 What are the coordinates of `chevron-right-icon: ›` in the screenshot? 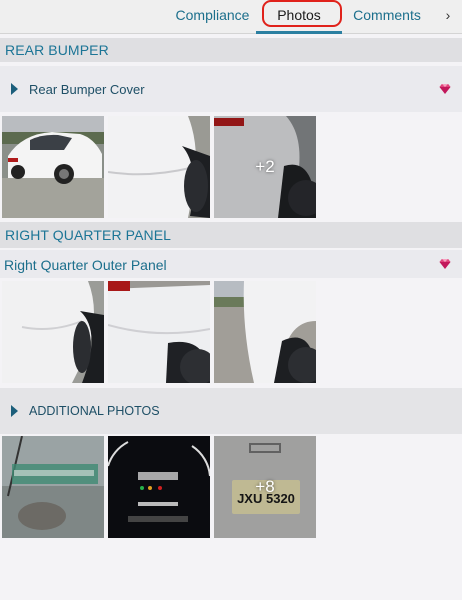 It's located at (448, 15).